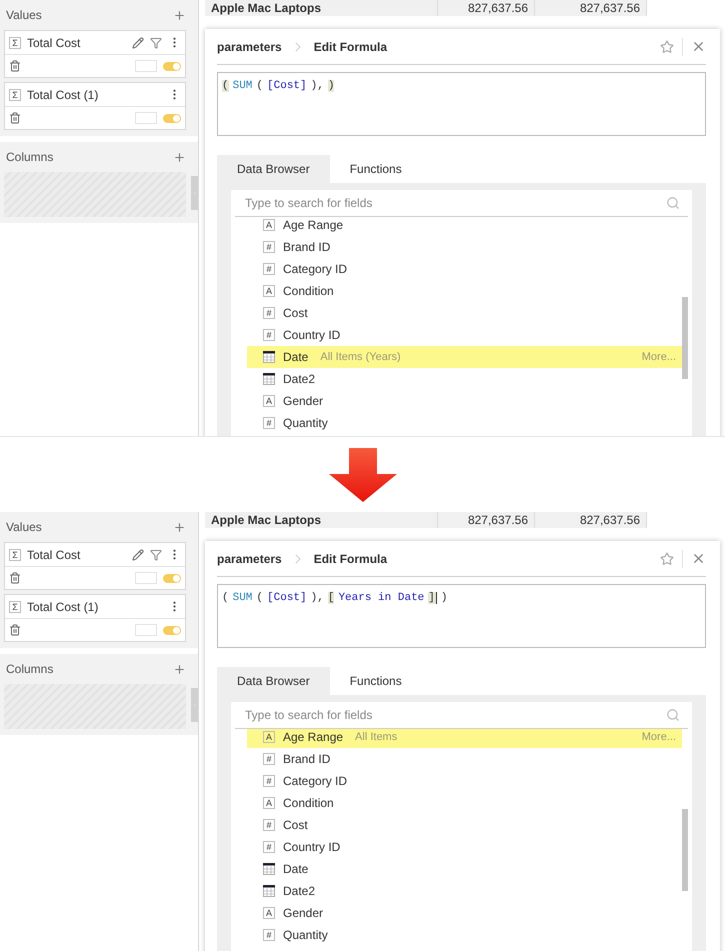 This screenshot has height=951, width=725. Describe the element at coordinates (331, 598) in the screenshot. I see `formula-token: [` at that location.